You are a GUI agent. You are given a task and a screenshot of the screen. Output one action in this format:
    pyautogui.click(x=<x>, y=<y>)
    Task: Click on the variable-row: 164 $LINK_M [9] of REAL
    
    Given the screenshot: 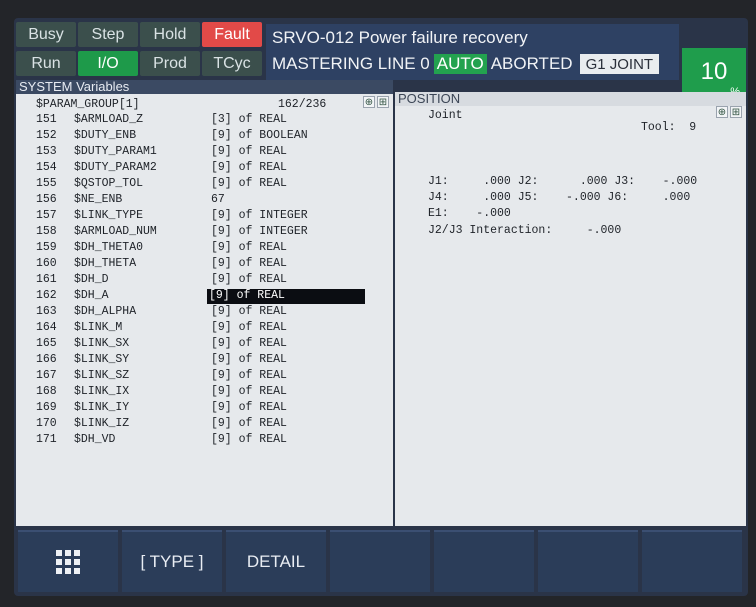 What is the action you would take?
    pyautogui.click(x=211, y=328)
    